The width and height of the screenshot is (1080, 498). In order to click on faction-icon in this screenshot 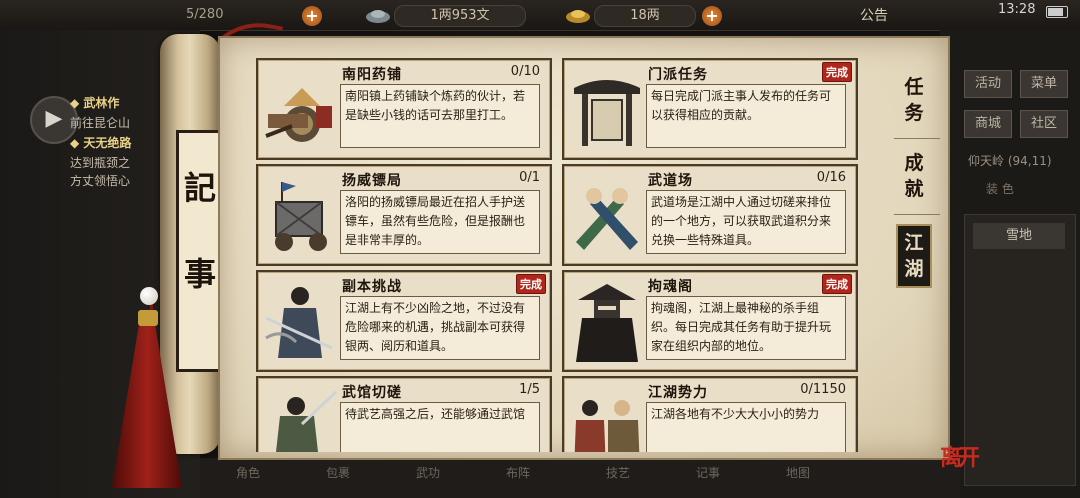, I will do `click(607, 426)`.